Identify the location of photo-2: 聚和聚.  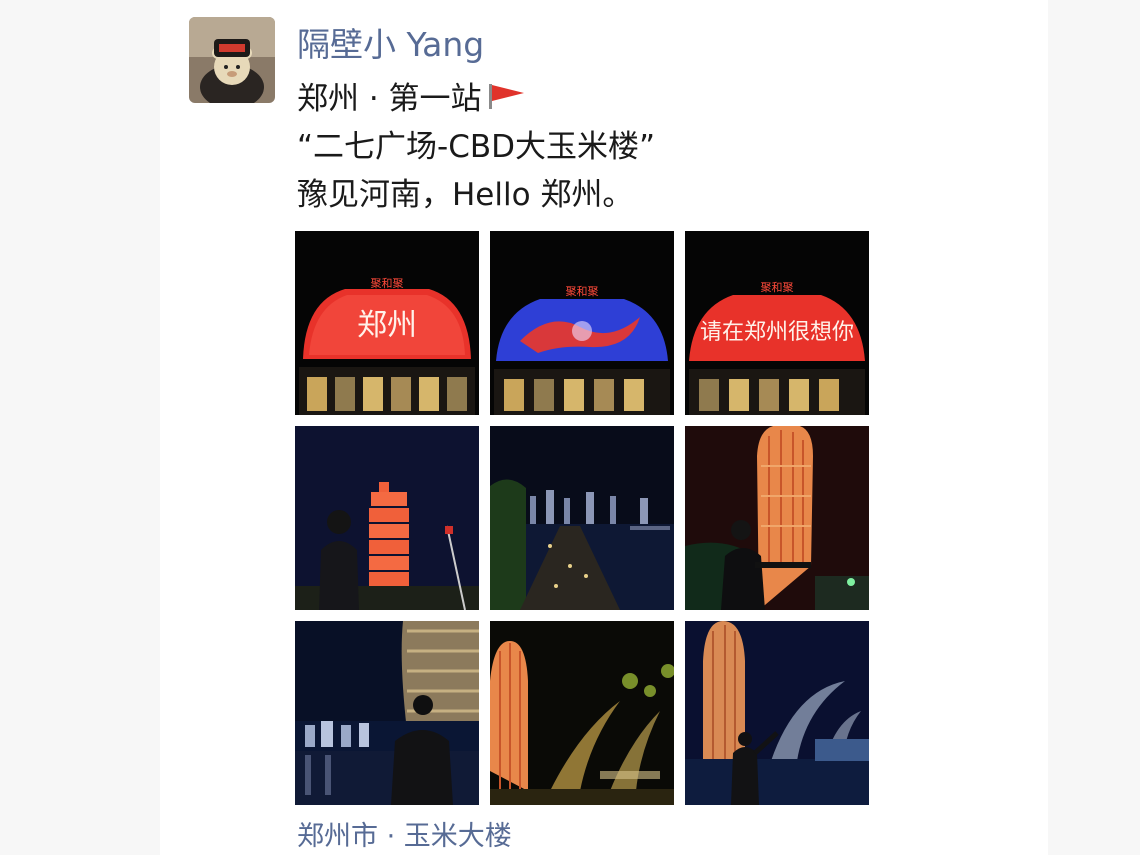
(582, 323).